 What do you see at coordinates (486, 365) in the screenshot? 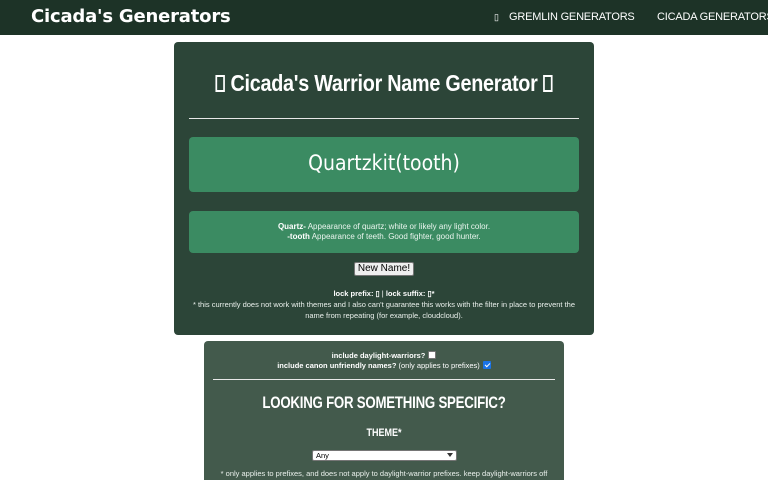
I see `canon-checkbox` at bounding box center [486, 365].